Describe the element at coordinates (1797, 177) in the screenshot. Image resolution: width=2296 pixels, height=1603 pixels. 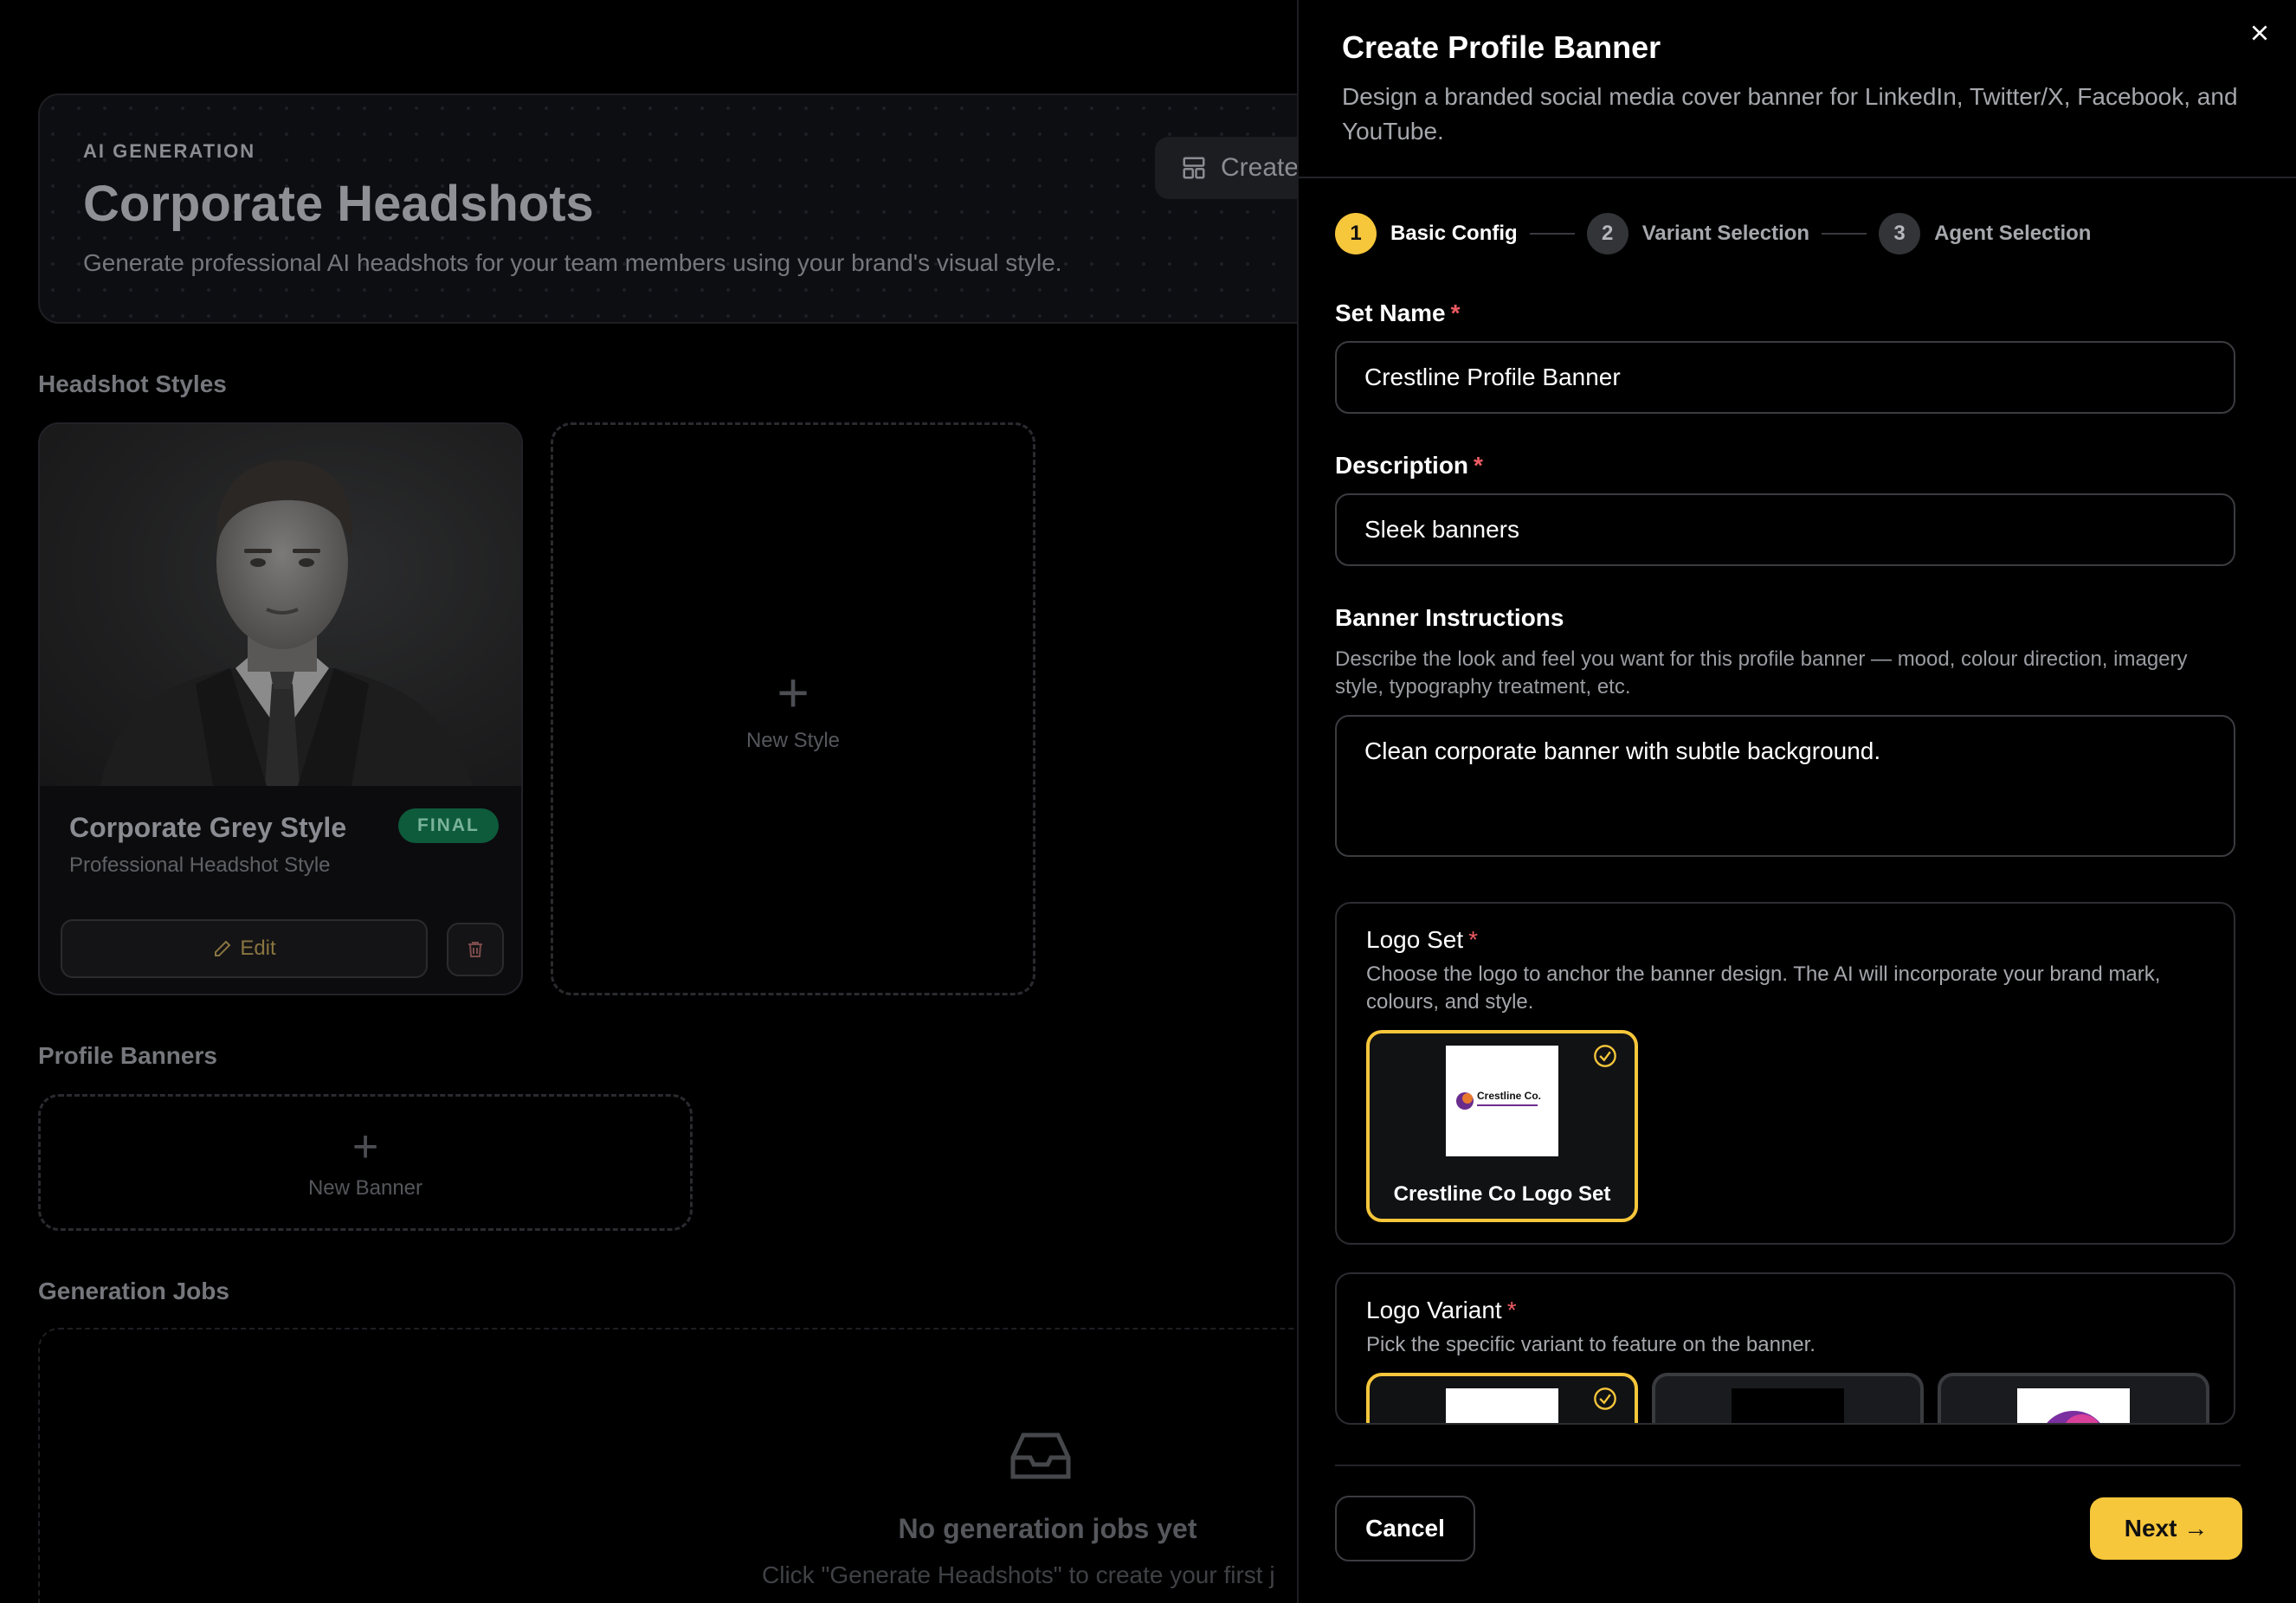
I see `divider` at that location.